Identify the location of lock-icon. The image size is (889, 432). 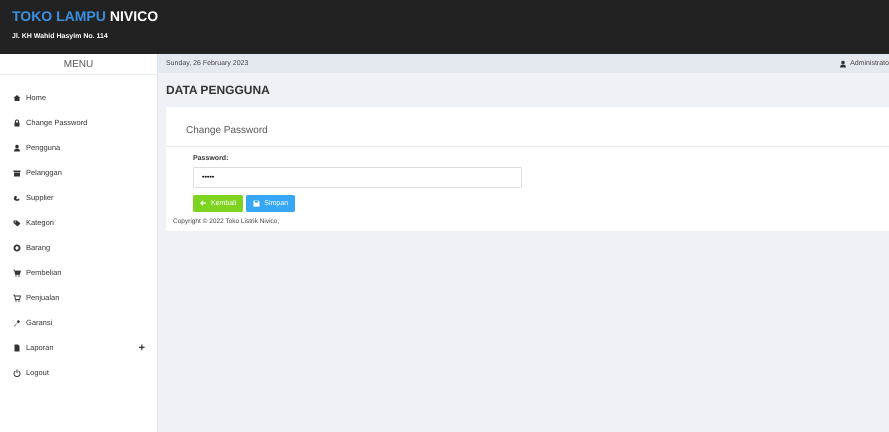
(17, 122).